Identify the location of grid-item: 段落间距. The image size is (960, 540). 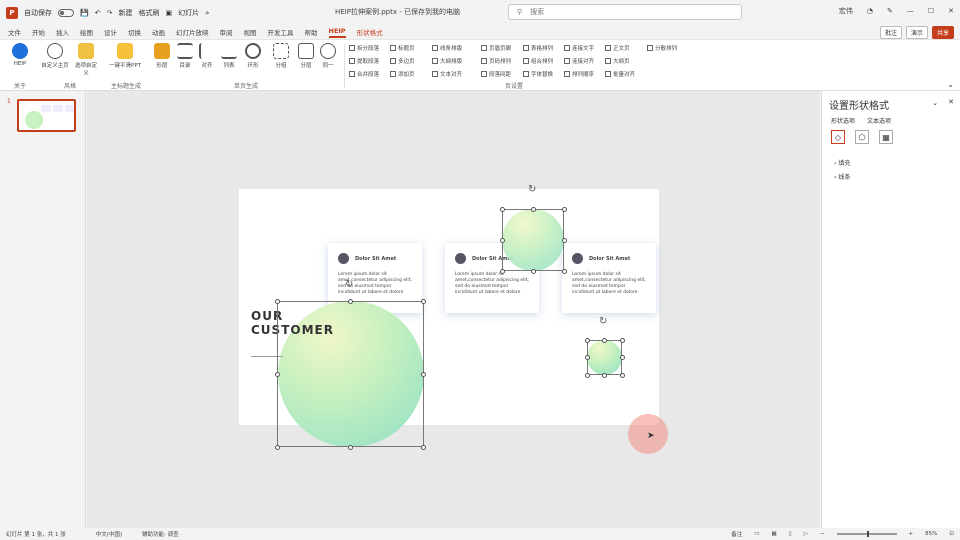
(496, 74).